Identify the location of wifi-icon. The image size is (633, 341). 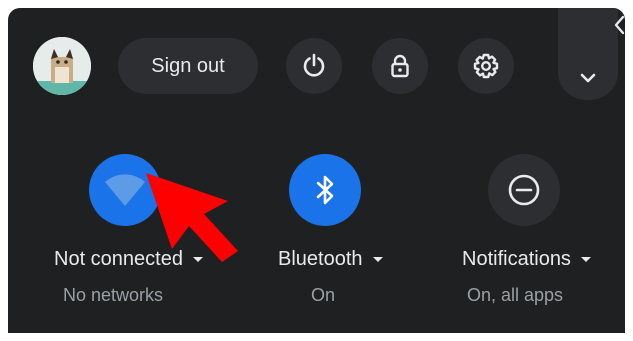
(125, 190).